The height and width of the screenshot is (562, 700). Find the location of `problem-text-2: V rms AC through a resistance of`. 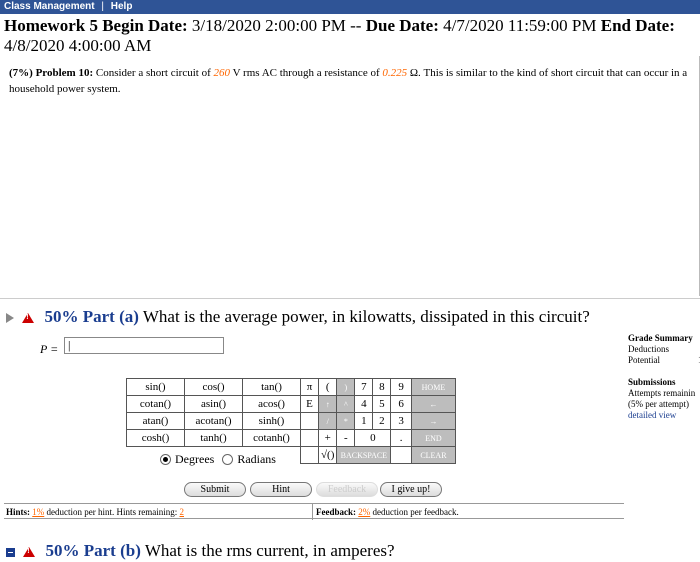

problem-text-2: V rms AC through a resistance of is located at coordinates (306, 73).